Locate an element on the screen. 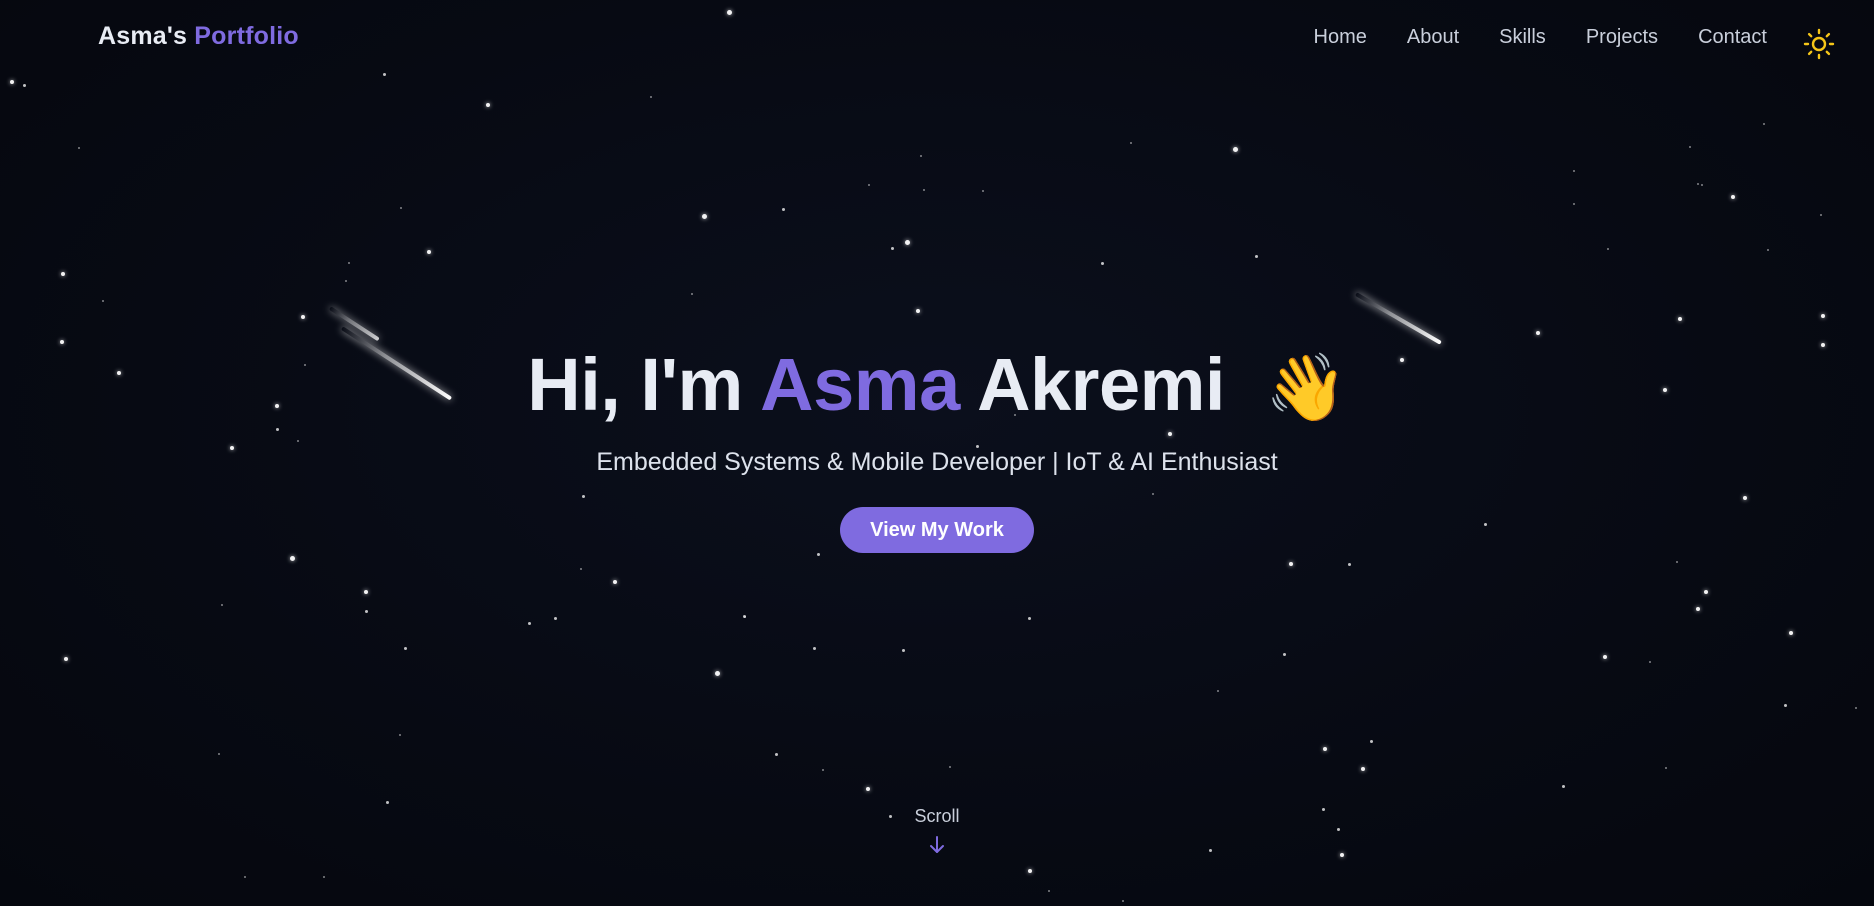 Image resolution: width=1874 pixels, height=906 pixels. nav-link-projects: Projects is located at coordinates (1622, 37).